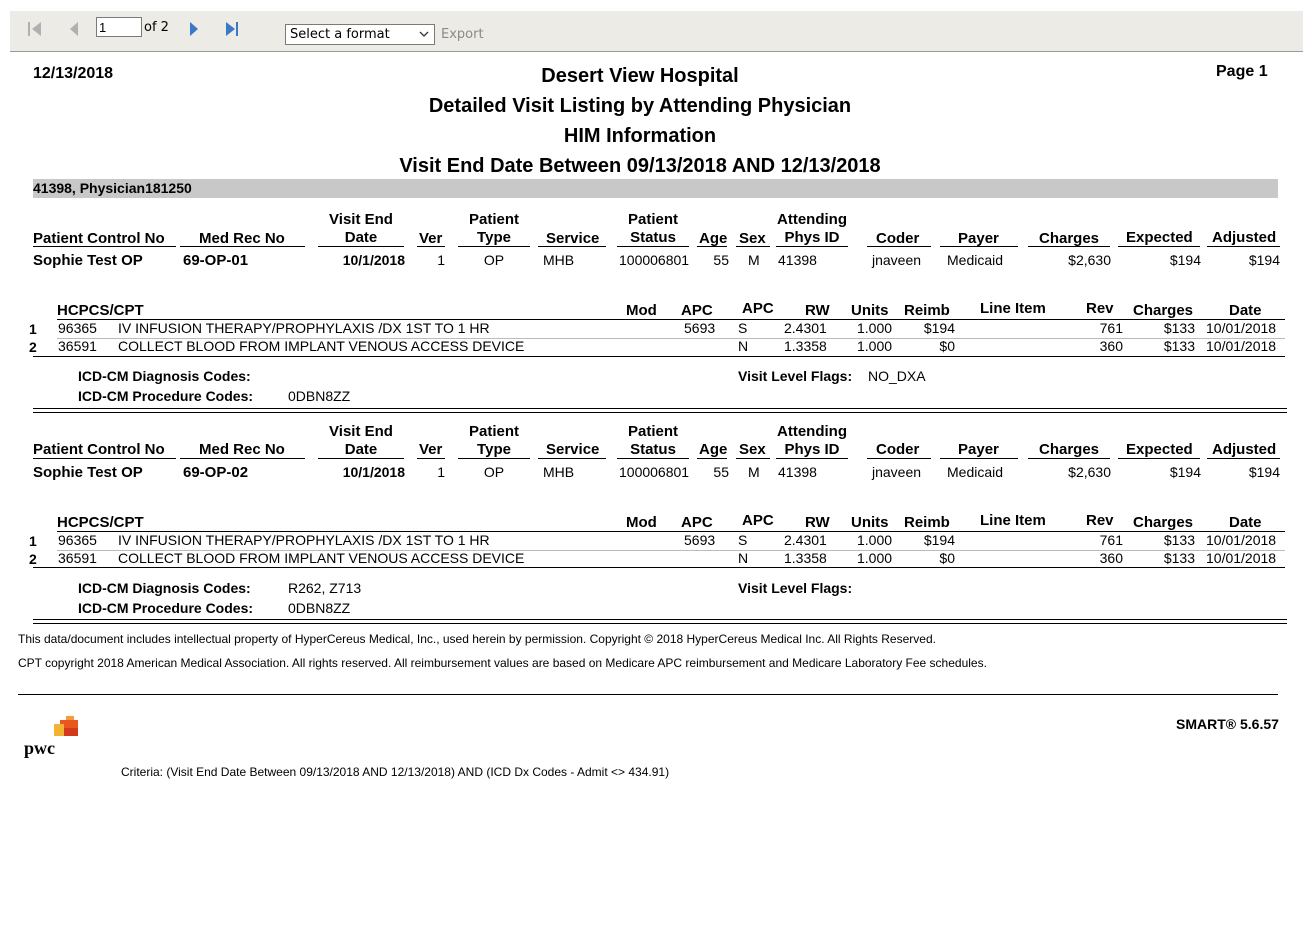 The height and width of the screenshot is (937, 1312). I want to click on proc-codes-label: ICD-CM Procedure Codes:, so click(166, 608).